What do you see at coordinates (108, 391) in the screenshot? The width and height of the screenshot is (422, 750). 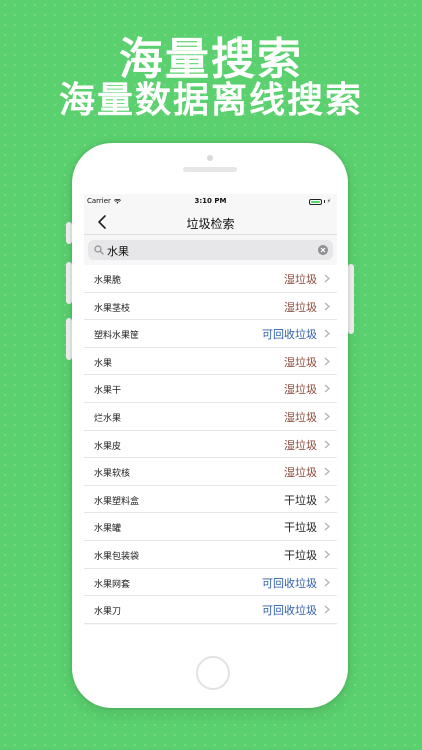 I see `item-name: 水果干` at bounding box center [108, 391].